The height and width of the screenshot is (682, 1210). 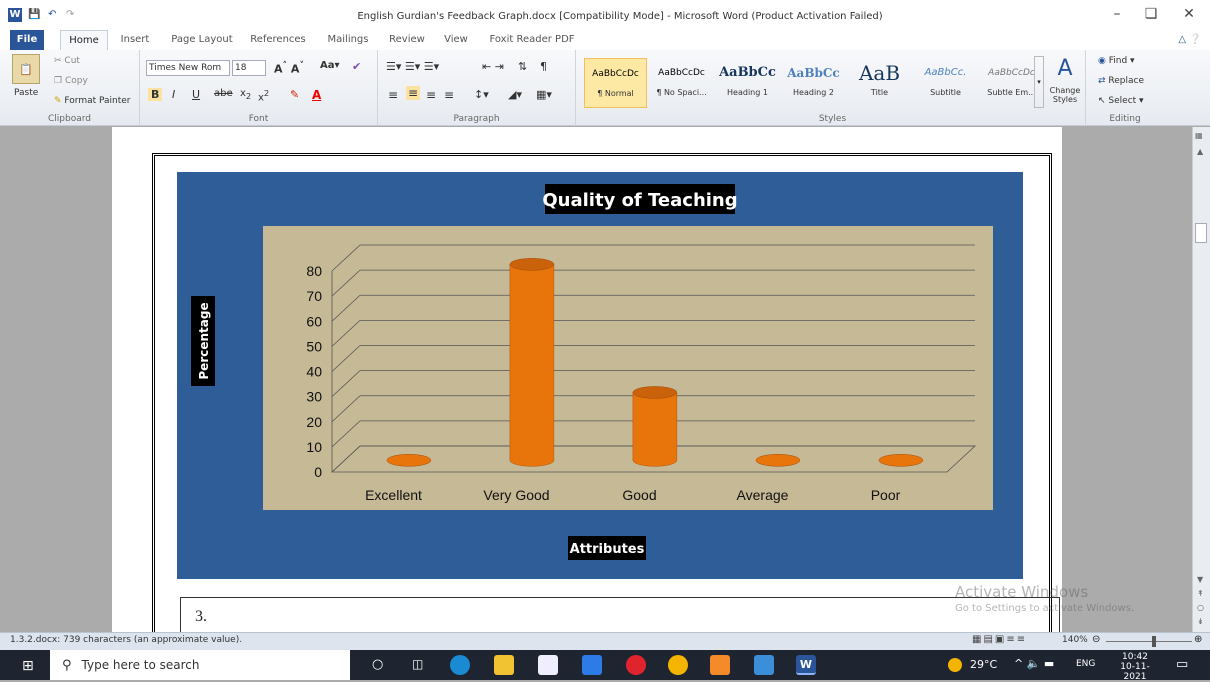 I want to click on opera-icon, so click(x=636, y=665).